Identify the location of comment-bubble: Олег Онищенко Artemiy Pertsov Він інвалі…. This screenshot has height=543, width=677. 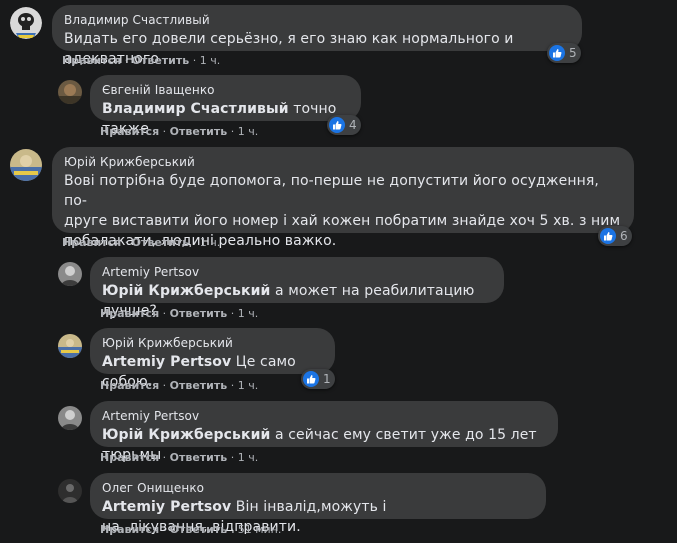
(318, 504).